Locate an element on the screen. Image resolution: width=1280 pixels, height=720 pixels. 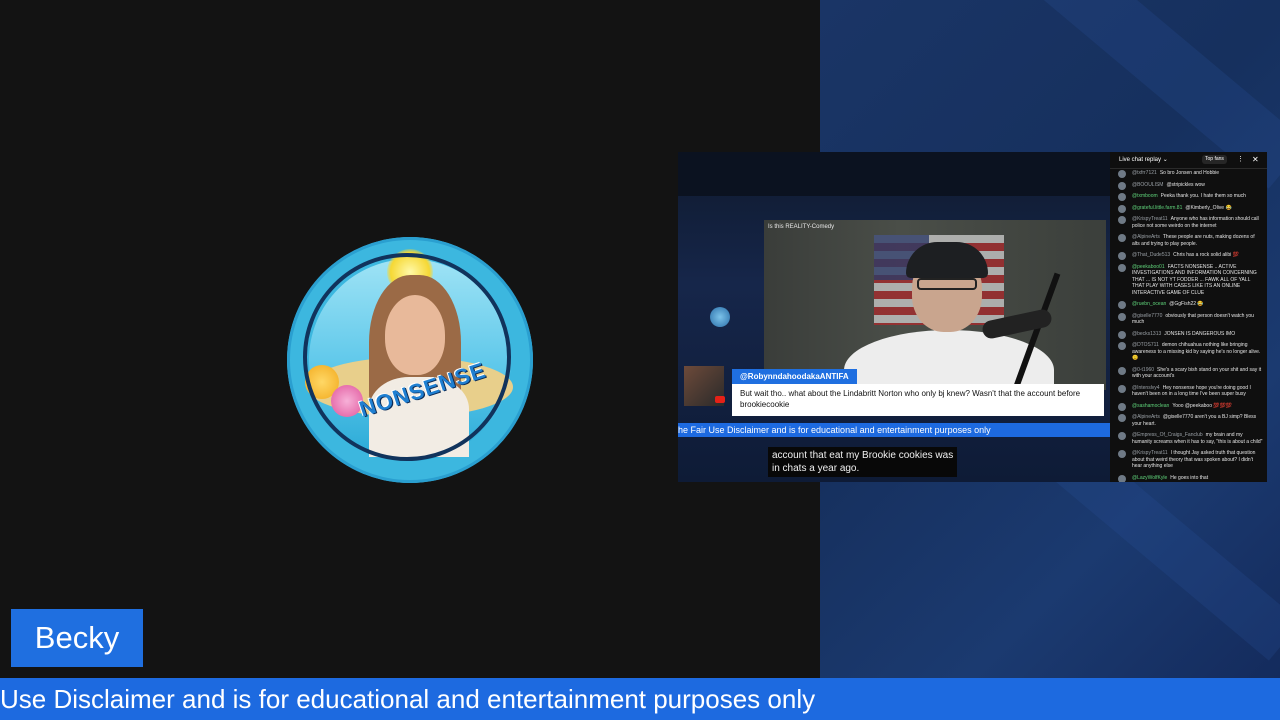
caption-line: account that eat my Brookie cookies was is located at coordinates (863, 455).